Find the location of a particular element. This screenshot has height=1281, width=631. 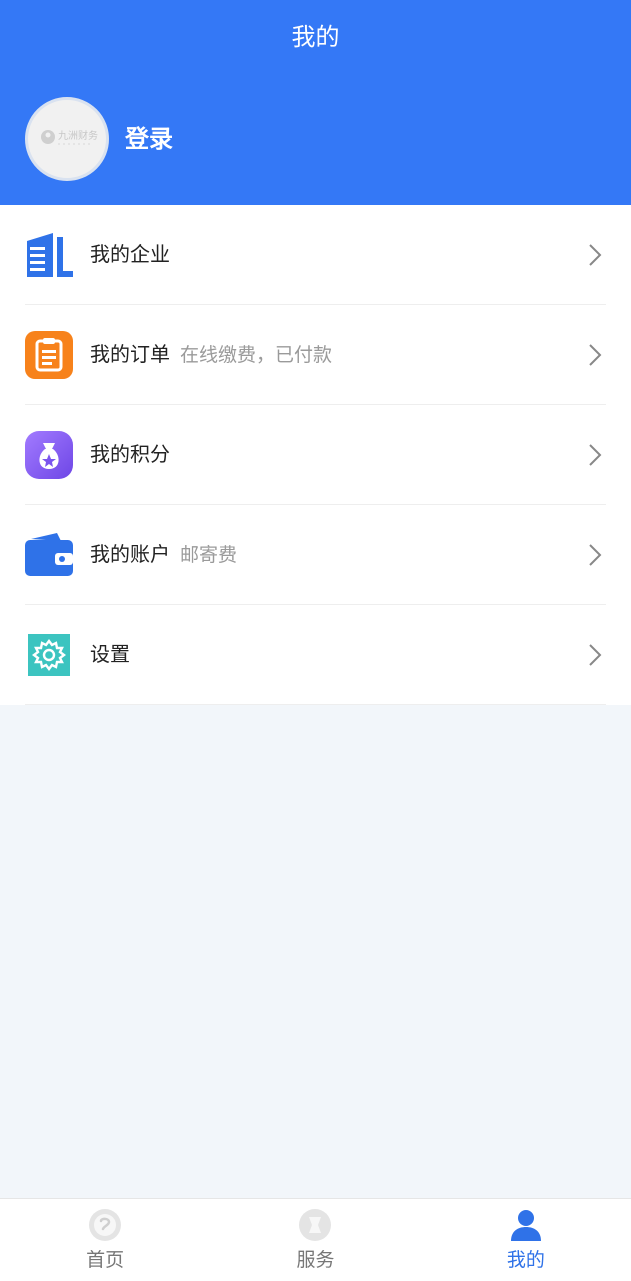

menu-item-my-account: 我的账户 邮寄费 is located at coordinates (315, 555).